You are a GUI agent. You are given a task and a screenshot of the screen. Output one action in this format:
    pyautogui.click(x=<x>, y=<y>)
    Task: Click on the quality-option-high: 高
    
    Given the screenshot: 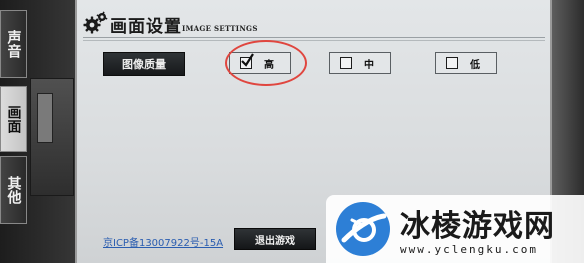 What is the action you would take?
    pyautogui.click(x=260, y=63)
    